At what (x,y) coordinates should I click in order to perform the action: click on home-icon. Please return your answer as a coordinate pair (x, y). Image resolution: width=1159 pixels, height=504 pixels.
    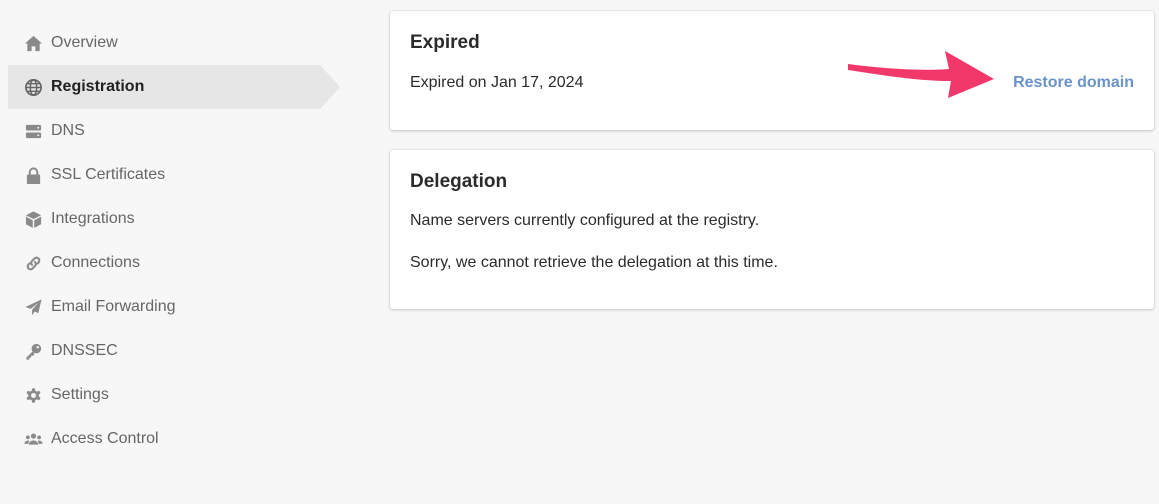
    Looking at the image, I should click on (33, 43).